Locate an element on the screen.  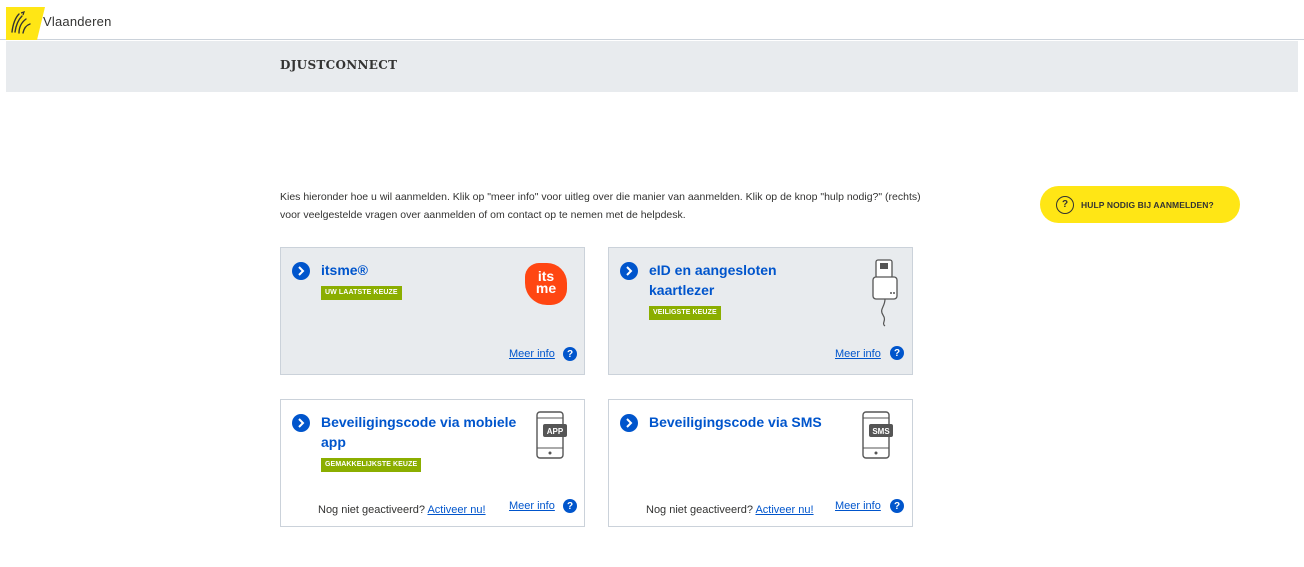
vlaanderen-lion-logo is located at coordinates (21, 23).